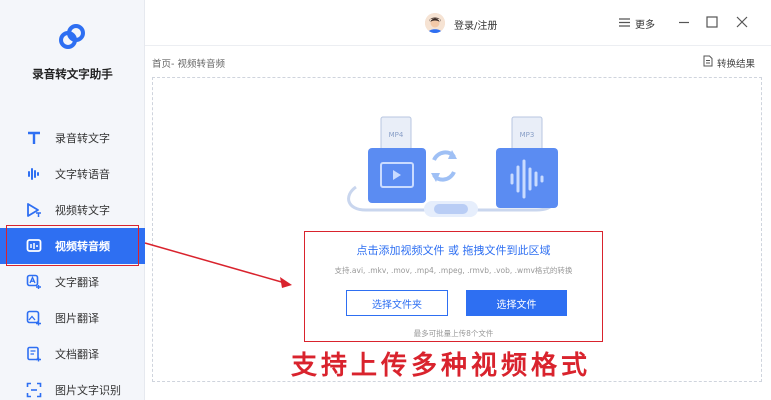  I want to click on sidebar-item-text-to-speech: 文字转语音, so click(72, 174).